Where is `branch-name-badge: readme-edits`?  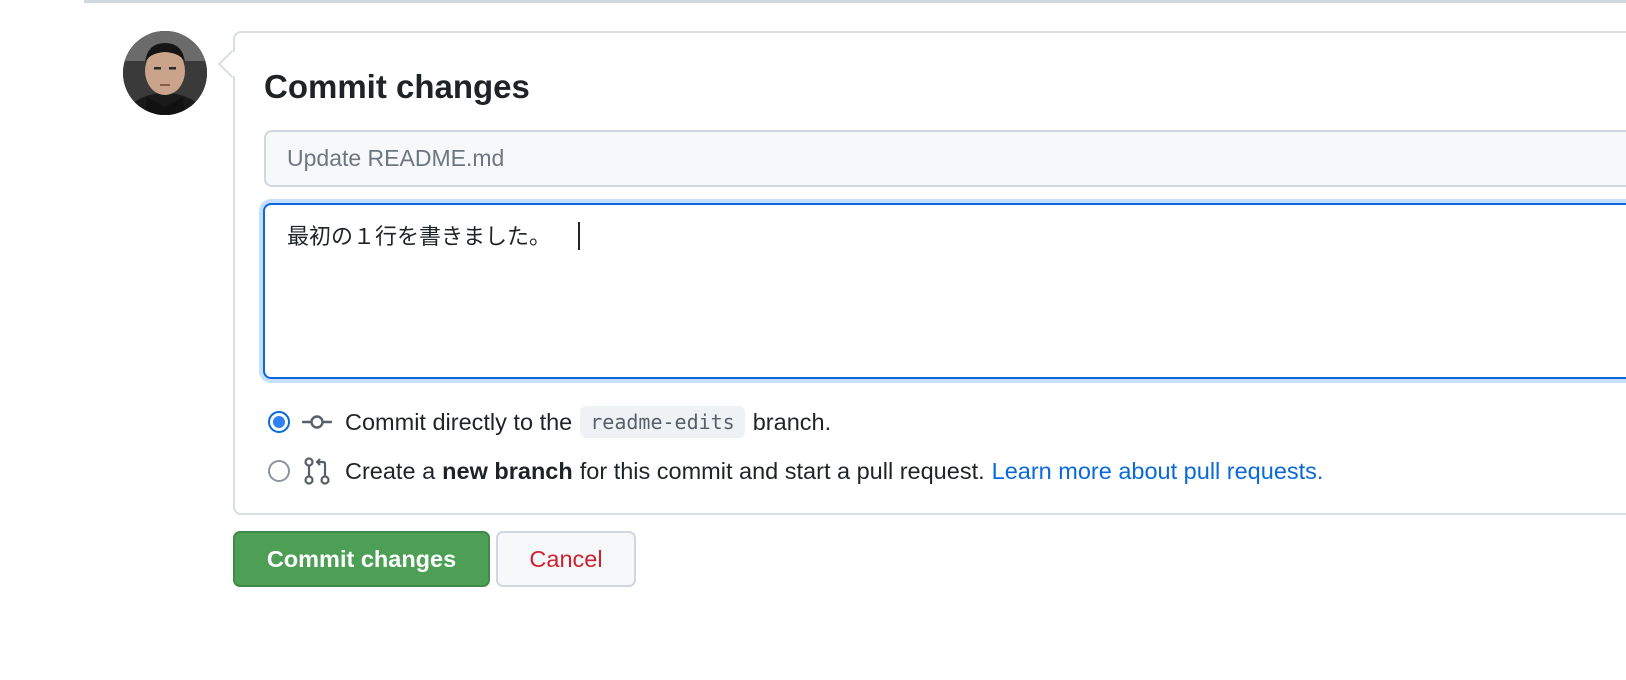
branch-name-badge: readme-edits is located at coordinates (662, 422).